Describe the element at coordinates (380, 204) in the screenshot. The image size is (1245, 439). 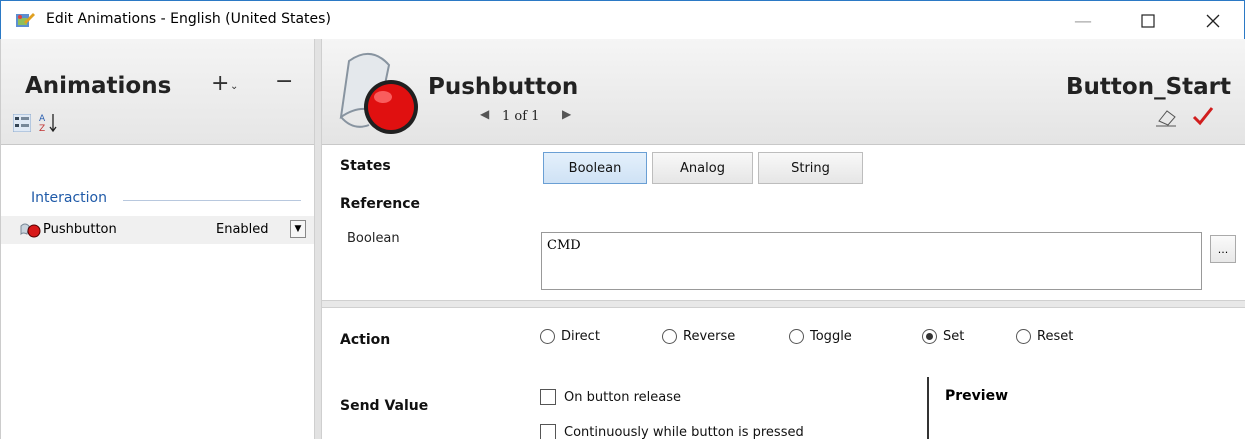
I see `reference-label: Reference` at that location.